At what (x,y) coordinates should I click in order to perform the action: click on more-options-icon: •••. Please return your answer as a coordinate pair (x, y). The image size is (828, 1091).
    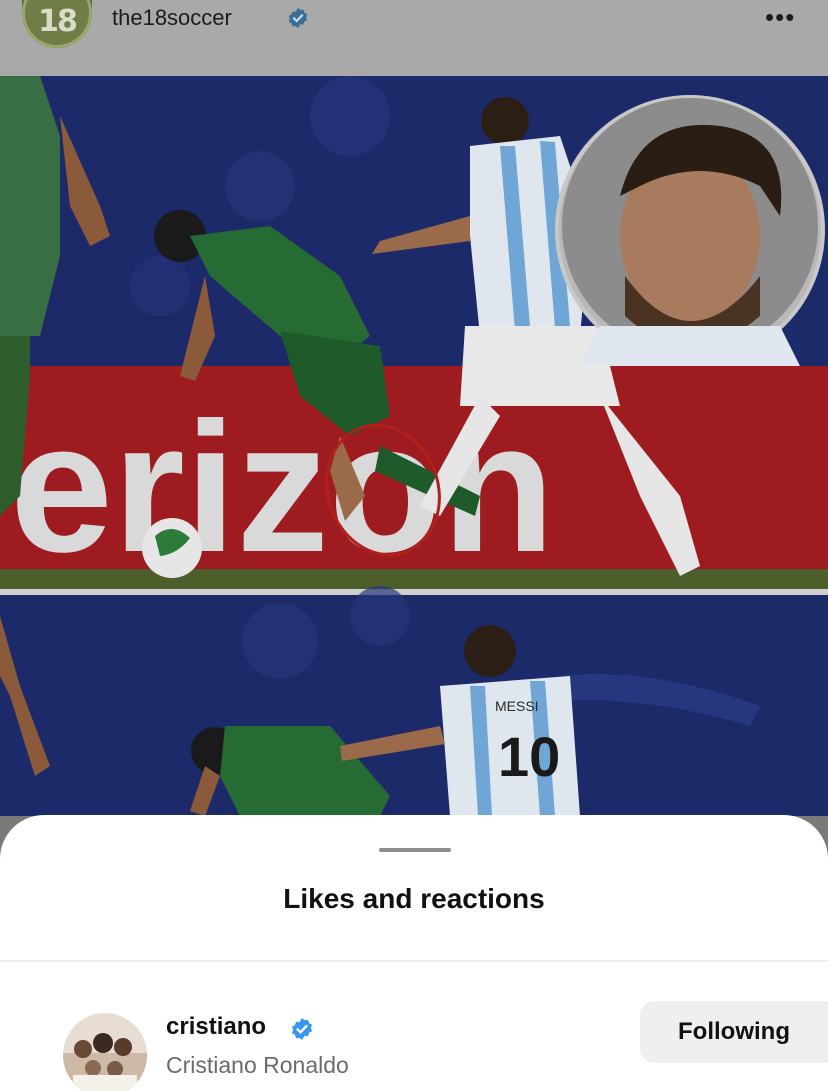
    Looking at the image, I should click on (780, 17).